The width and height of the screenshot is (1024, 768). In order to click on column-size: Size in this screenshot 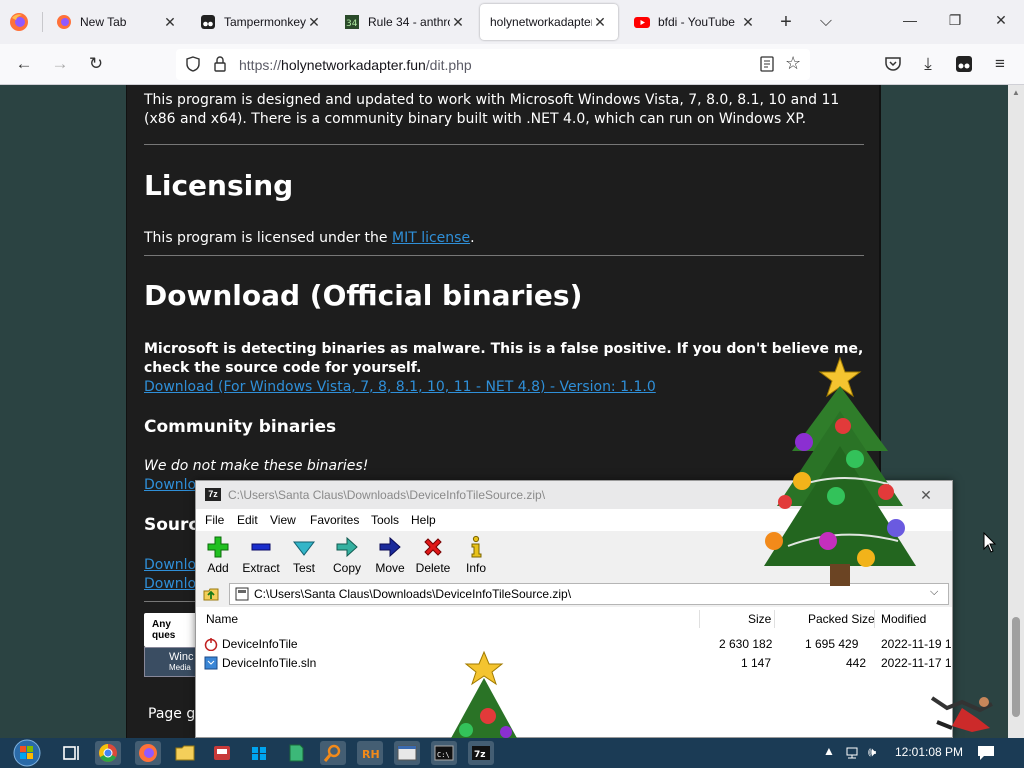, I will do `click(759, 619)`.